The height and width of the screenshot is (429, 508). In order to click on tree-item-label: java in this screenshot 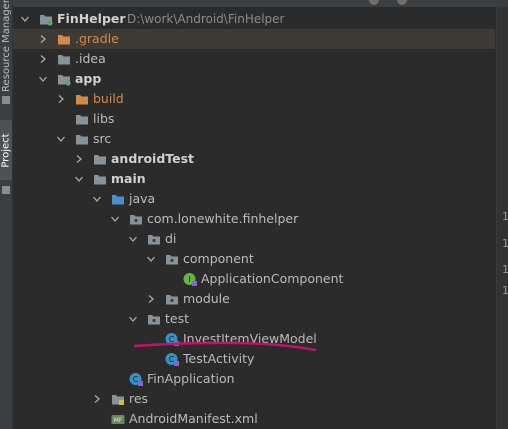, I will do `click(142, 198)`.